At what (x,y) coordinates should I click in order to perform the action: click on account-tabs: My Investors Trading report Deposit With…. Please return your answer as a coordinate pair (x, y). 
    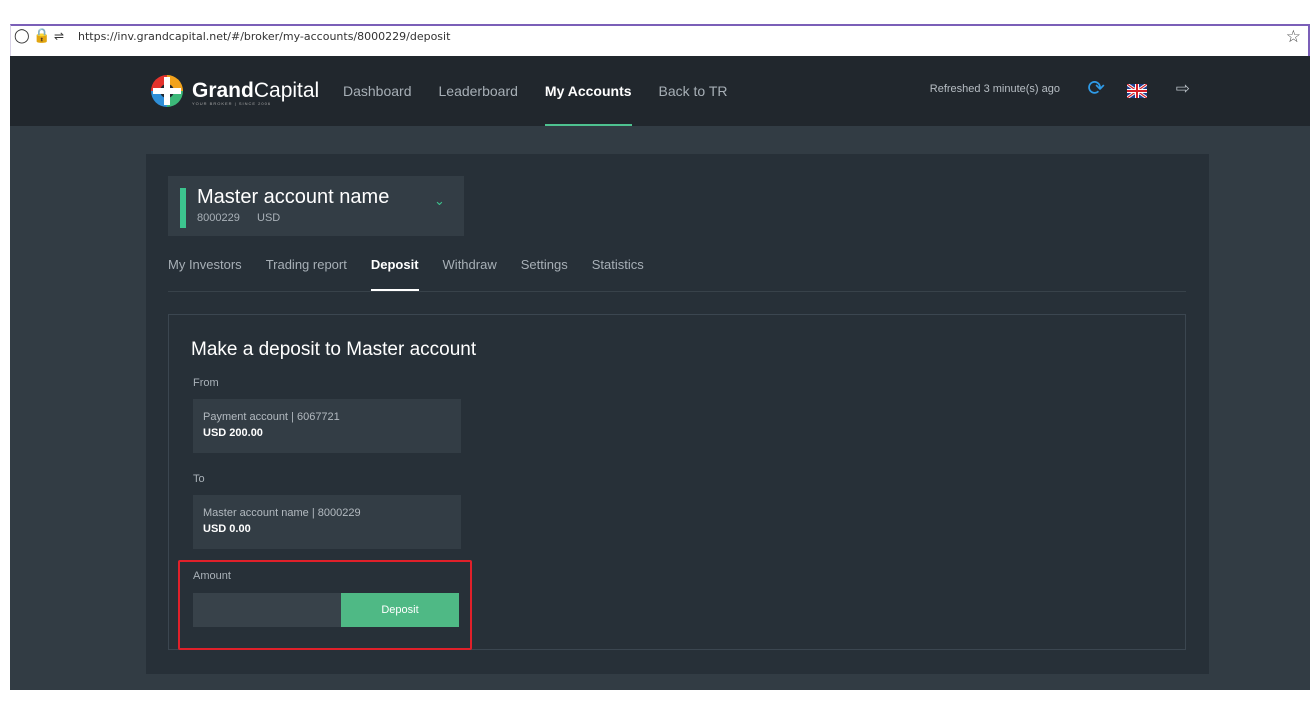
    Looking at the image, I should click on (677, 265).